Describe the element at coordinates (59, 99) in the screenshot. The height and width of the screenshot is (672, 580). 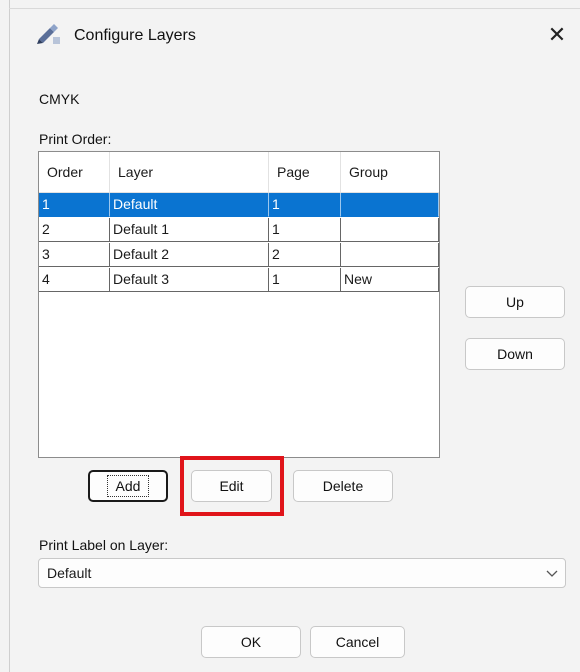
I see `profile-label: CMYK` at that location.